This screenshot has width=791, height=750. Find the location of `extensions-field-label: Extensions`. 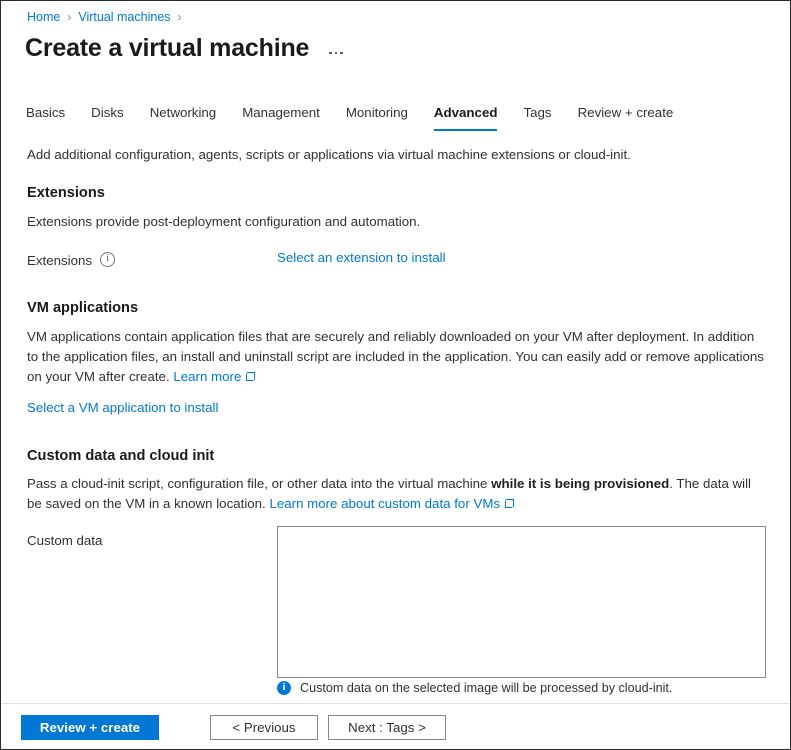

extensions-field-label: Extensions is located at coordinates (71, 261).